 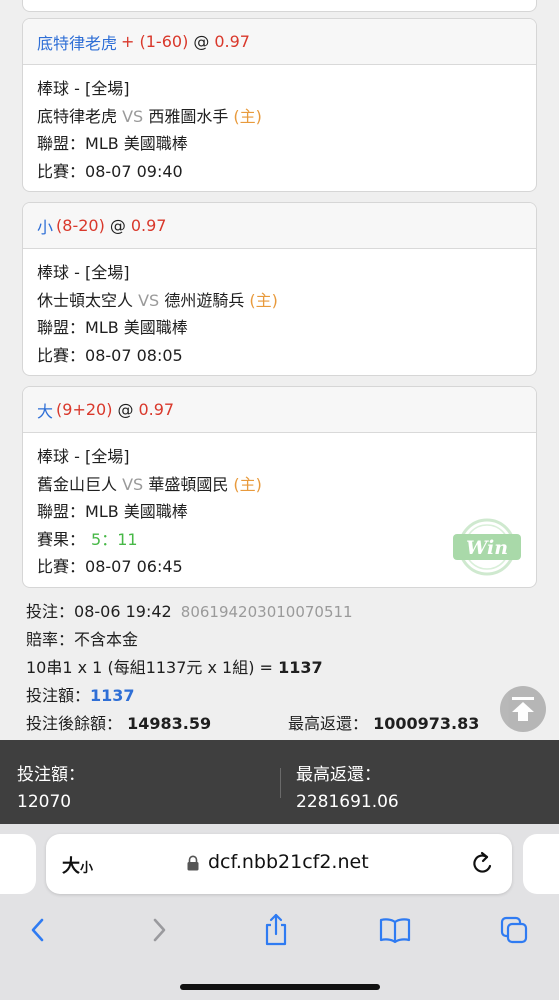 What do you see at coordinates (152, 667) in the screenshot?
I see `combo-desc: 10串1 x 1 (每組1137元 x 1組) =` at bounding box center [152, 667].